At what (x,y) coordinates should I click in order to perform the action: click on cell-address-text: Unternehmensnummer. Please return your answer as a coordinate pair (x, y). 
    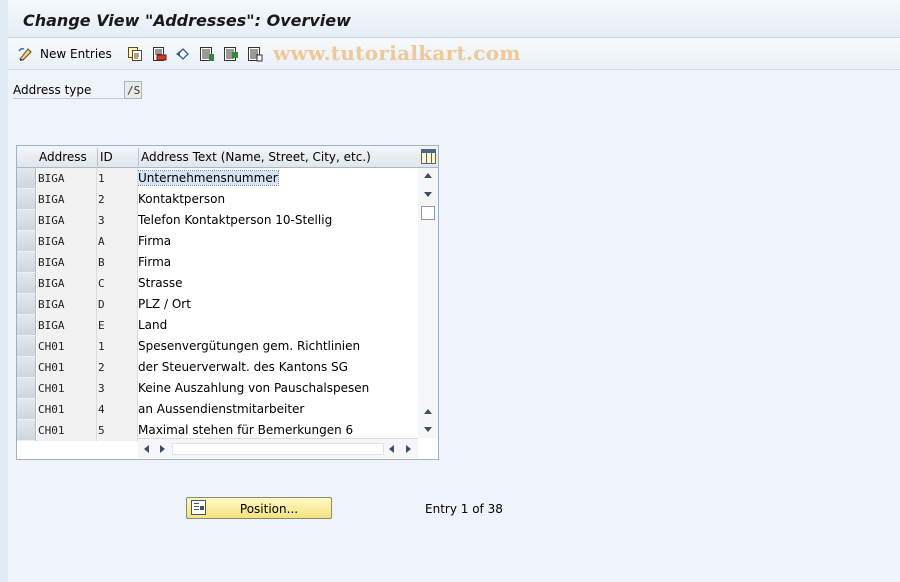
    Looking at the image, I should click on (278, 178).